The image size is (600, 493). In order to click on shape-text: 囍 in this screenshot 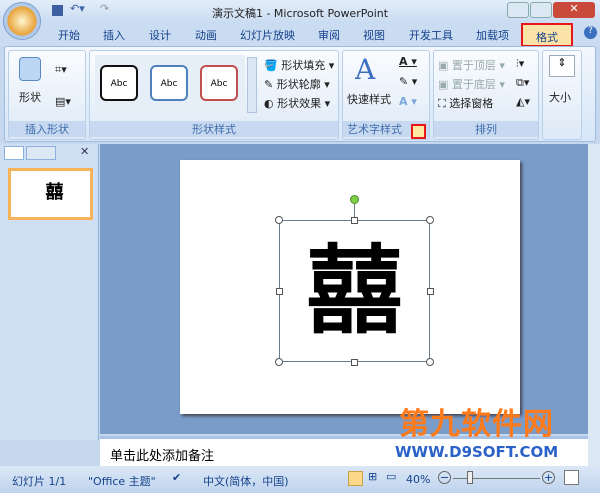, I will do `click(354, 291)`.